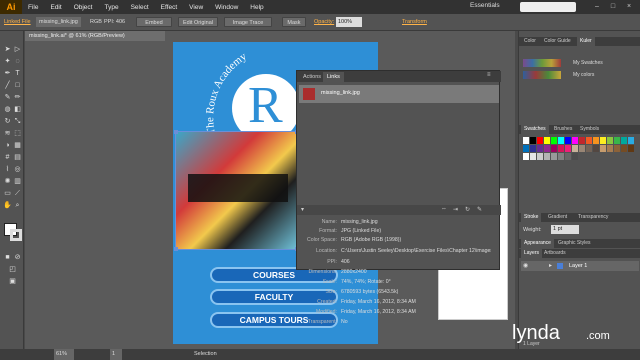  What do you see at coordinates (55, 7) in the screenshot?
I see `menu-edit: Edit` at bounding box center [55, 7].